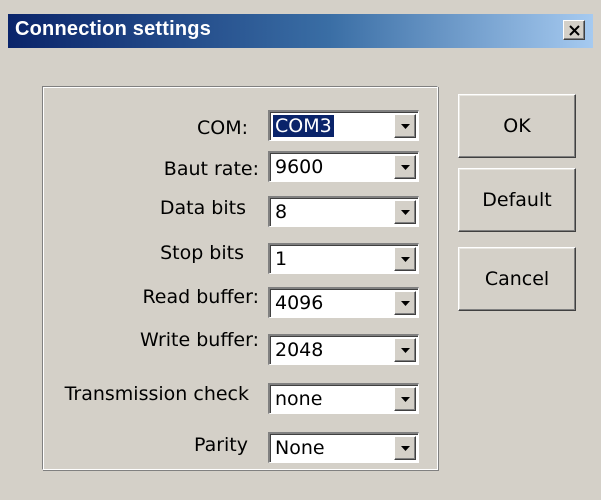 This screenshot has width=601, height=500. What do you see at coordinates (300, 31) in the screenshot?
I see `title-bar: Connection settings` at bounding box center [300, 31].